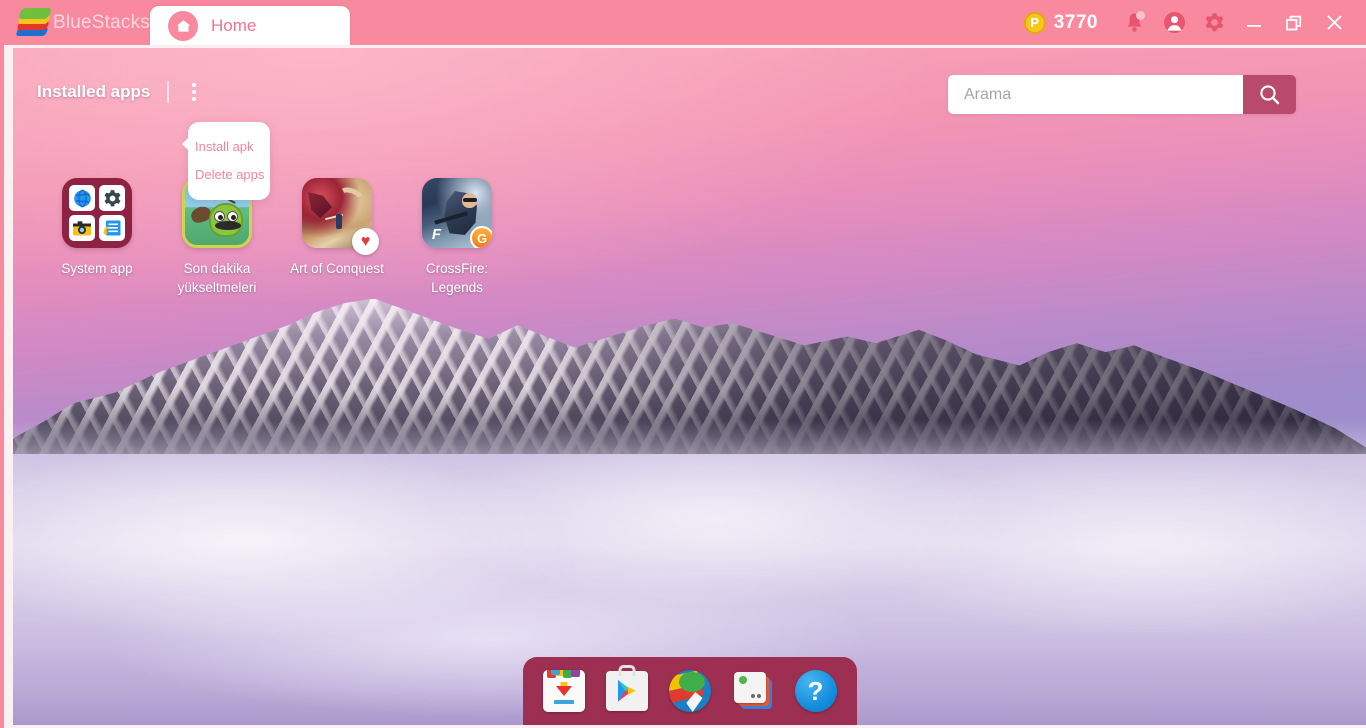 This screenshot has height=728, width=1366. I want to click on points-coin-icon: P, so click(1034, 22).